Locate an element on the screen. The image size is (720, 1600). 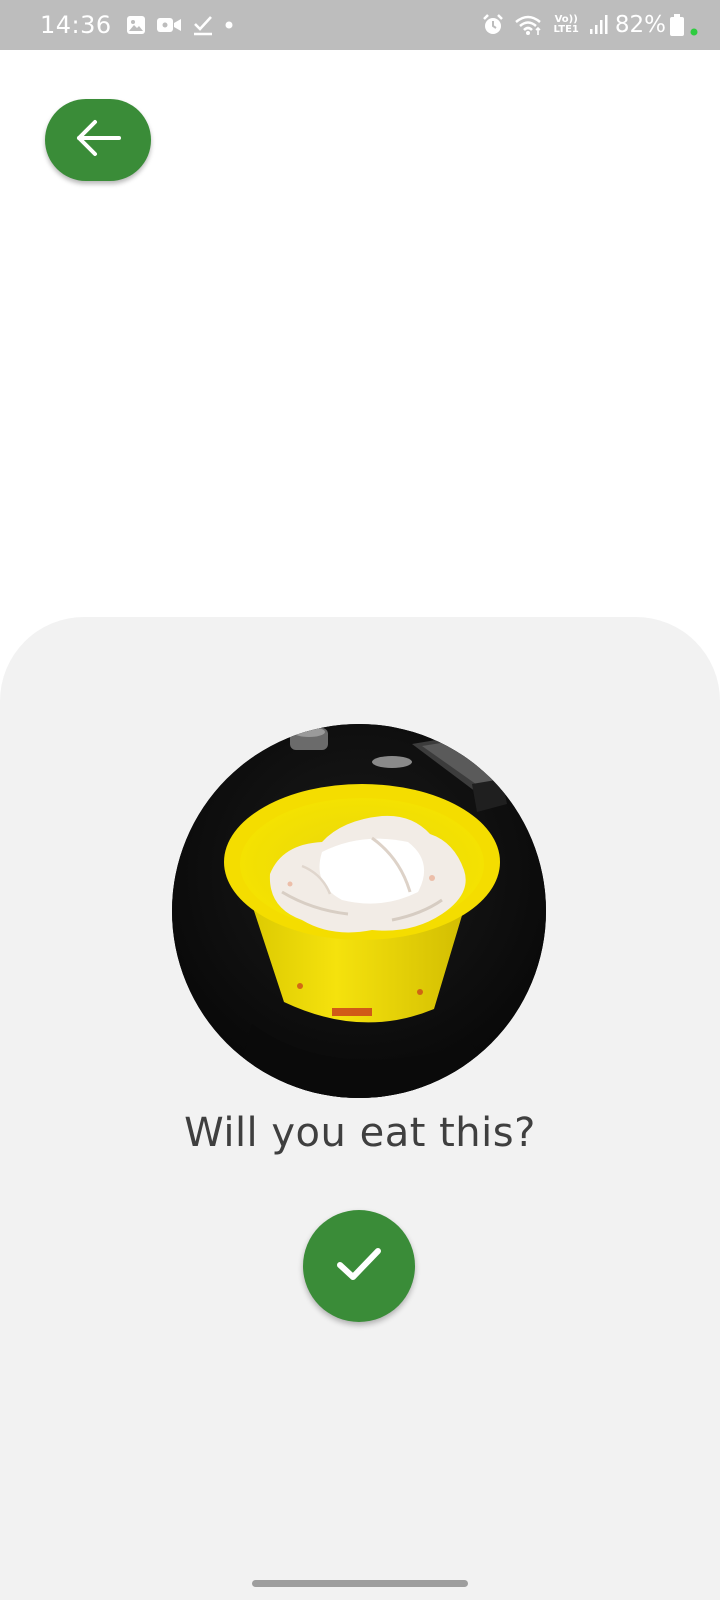
home-indicator is located at coordinates (360, 1583).